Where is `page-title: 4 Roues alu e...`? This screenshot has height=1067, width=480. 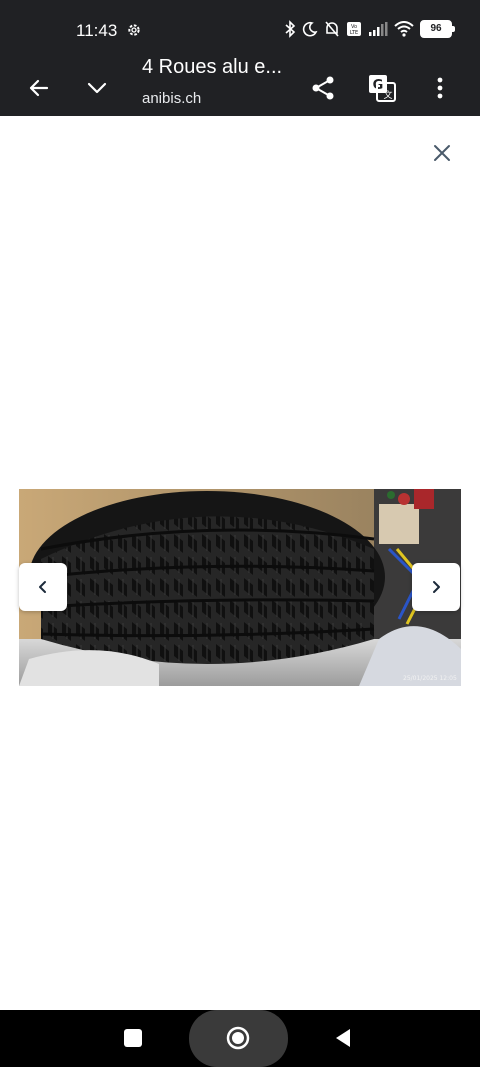 page-title: 4 Roues alu e... is located at coordinates (212, 67).